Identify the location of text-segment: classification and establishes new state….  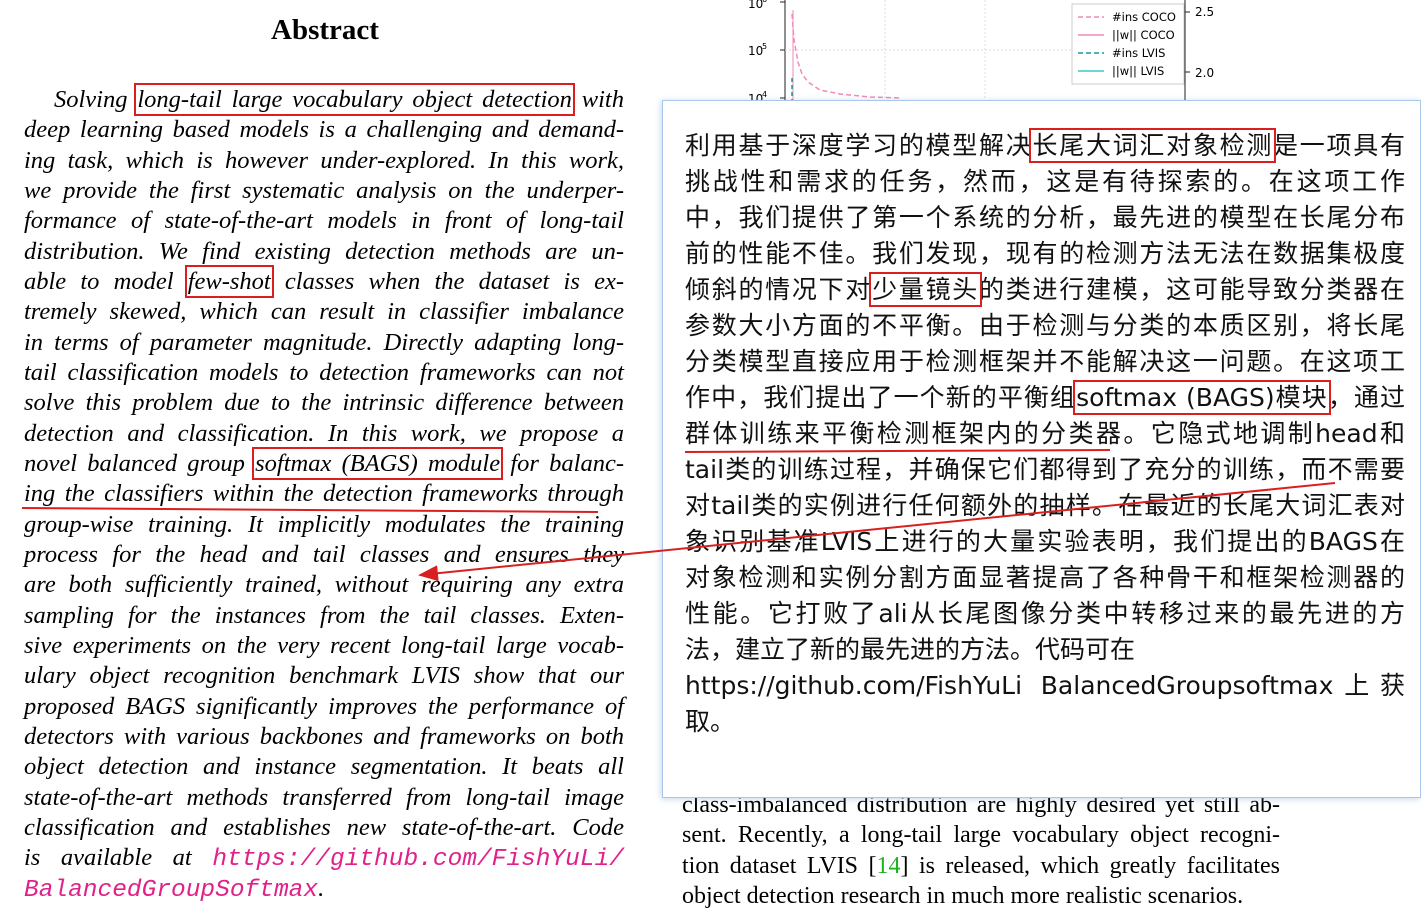
(324, 827).